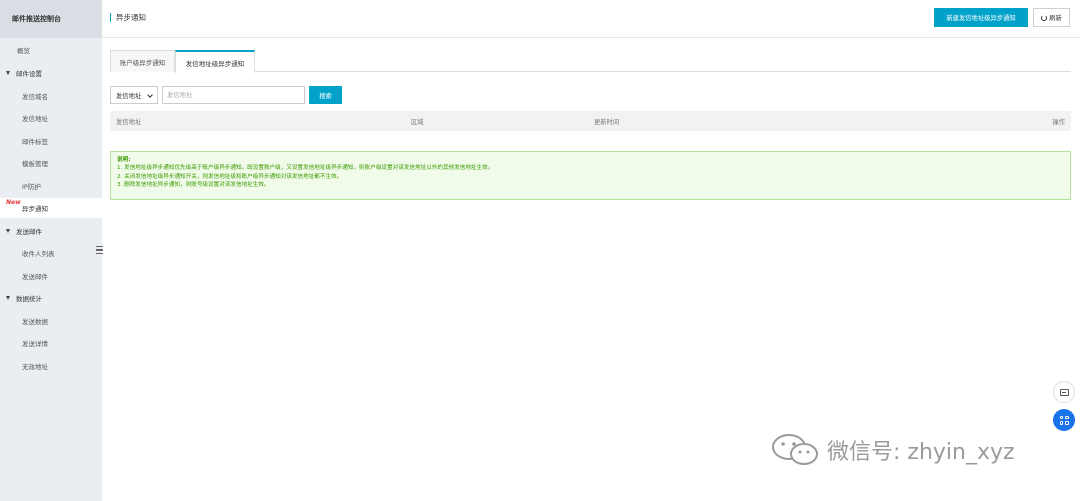  I want to click on info-title: 说明:, so click(124, 160).